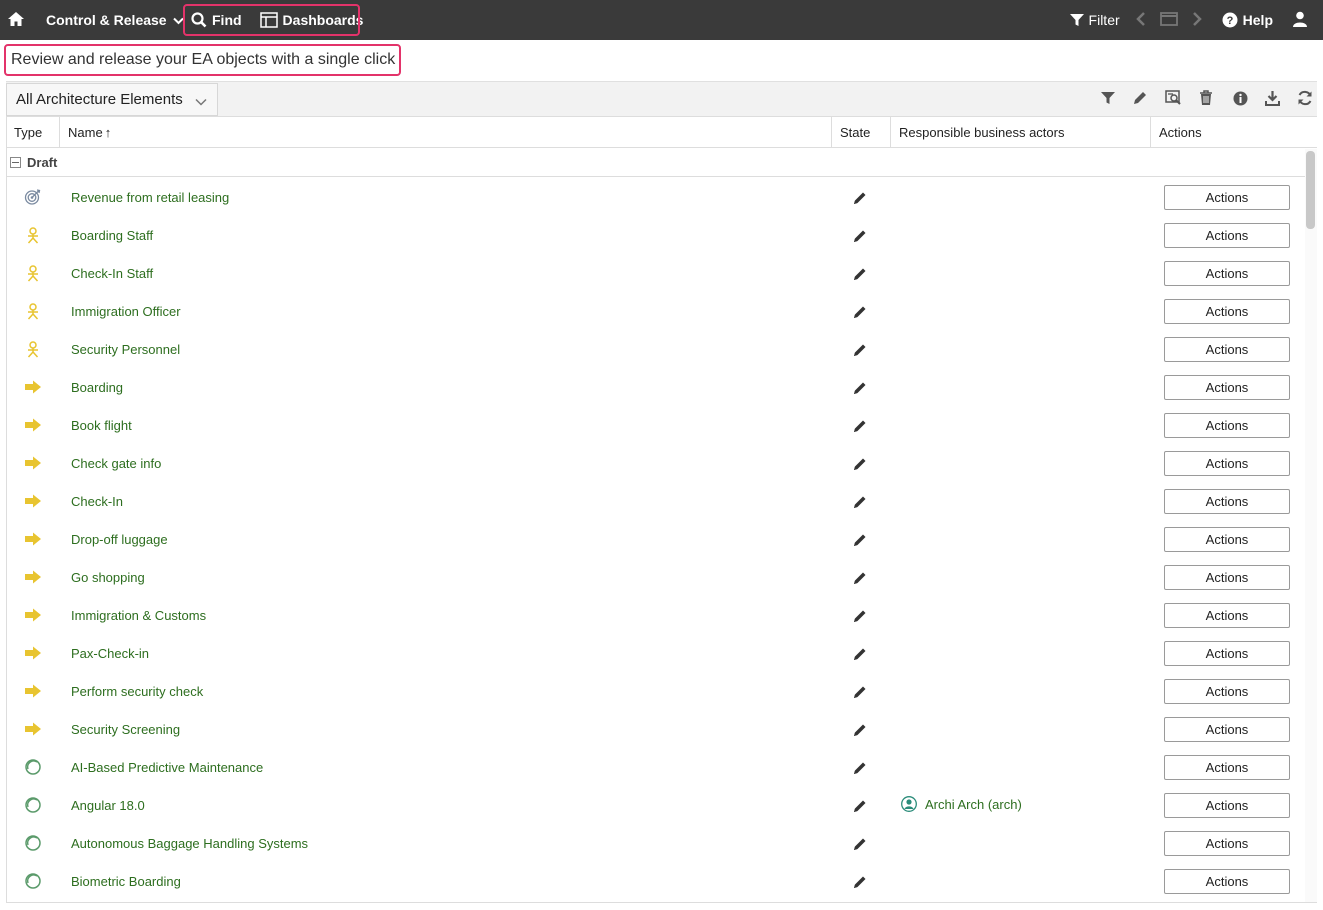 The width and height of the screenshot is (1323, 910). Describe the element at coordinates (97, 387) in the screenshot. I see `element-name-link: Boarding` at that location.